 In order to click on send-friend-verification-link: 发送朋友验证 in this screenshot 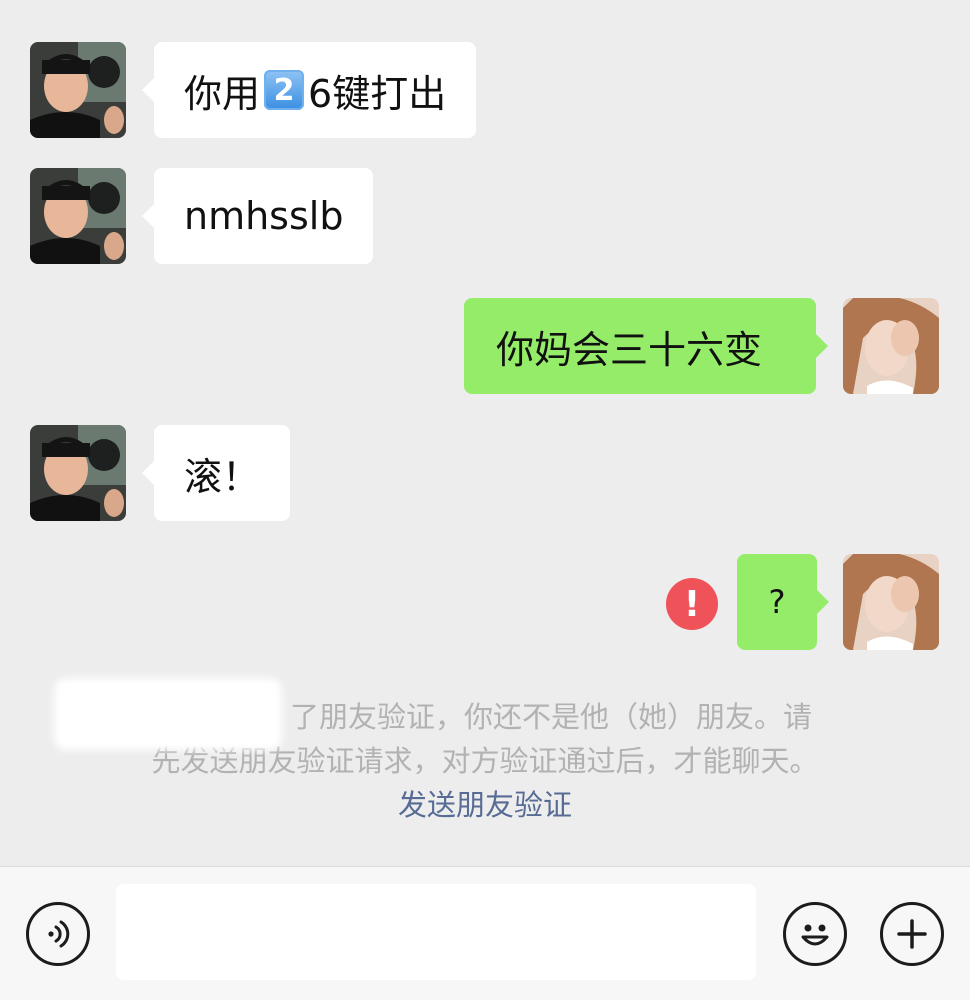, I will do `click(485, 805)`.